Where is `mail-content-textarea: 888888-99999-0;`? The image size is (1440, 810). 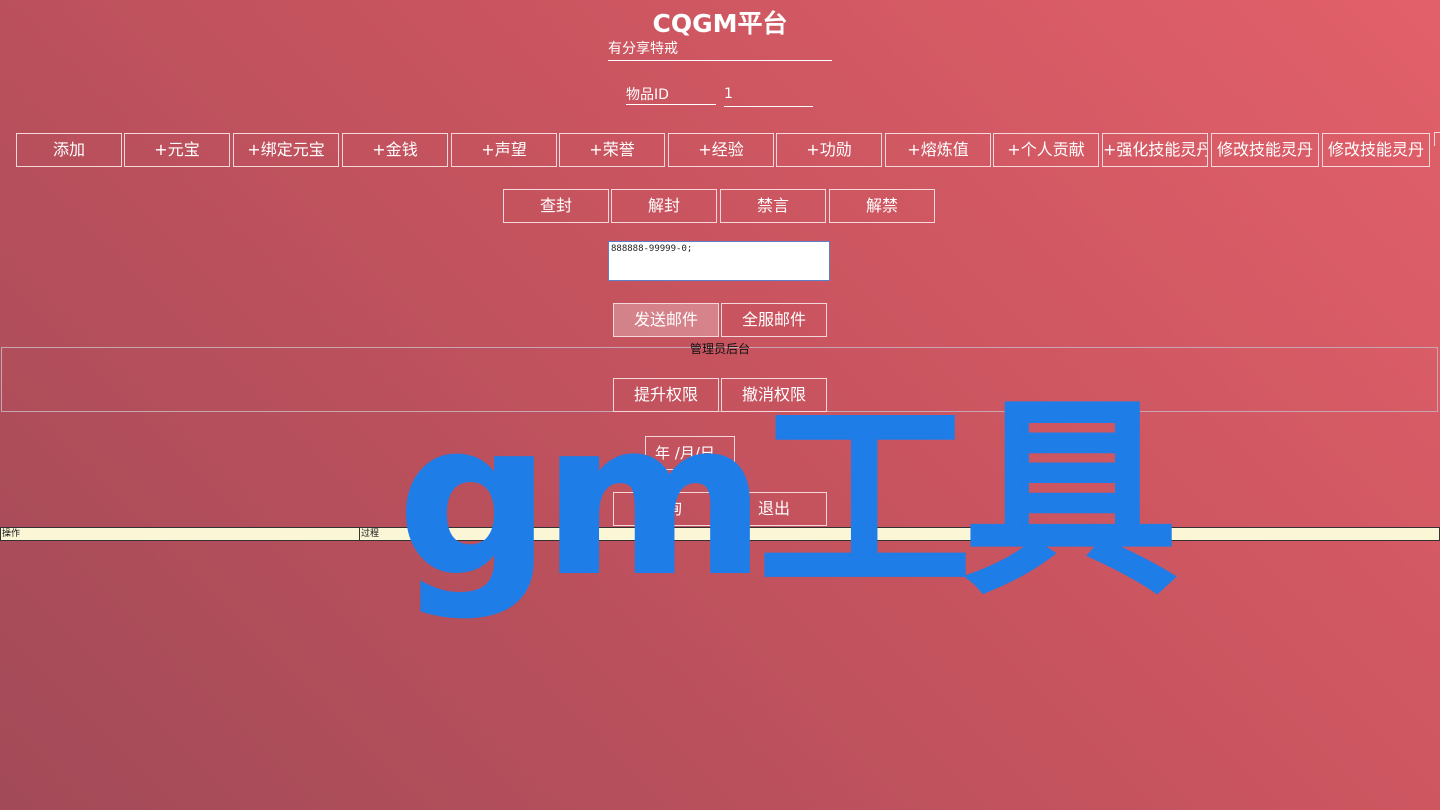 mail-content-textarea: 888888-99999-0; is located at coordinates (719, 261).